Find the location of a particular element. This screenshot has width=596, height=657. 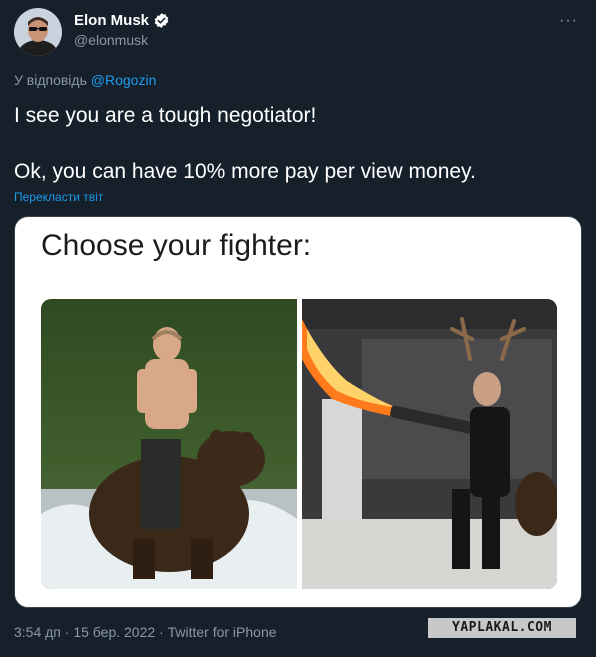

verified-badge-icon is located at coordinates (161, 20).